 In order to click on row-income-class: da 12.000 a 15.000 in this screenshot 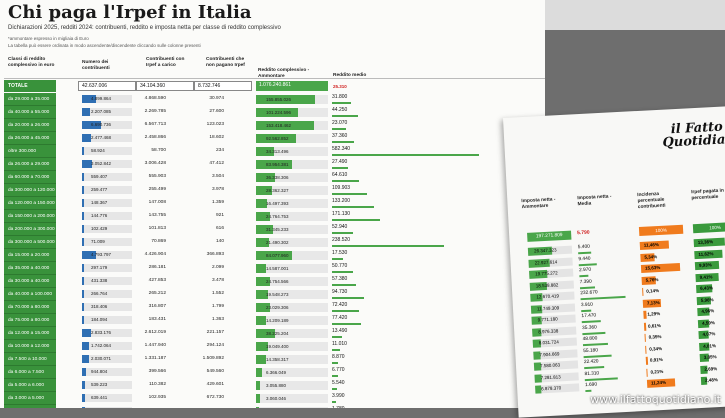, I will do `click(30, 333)`.